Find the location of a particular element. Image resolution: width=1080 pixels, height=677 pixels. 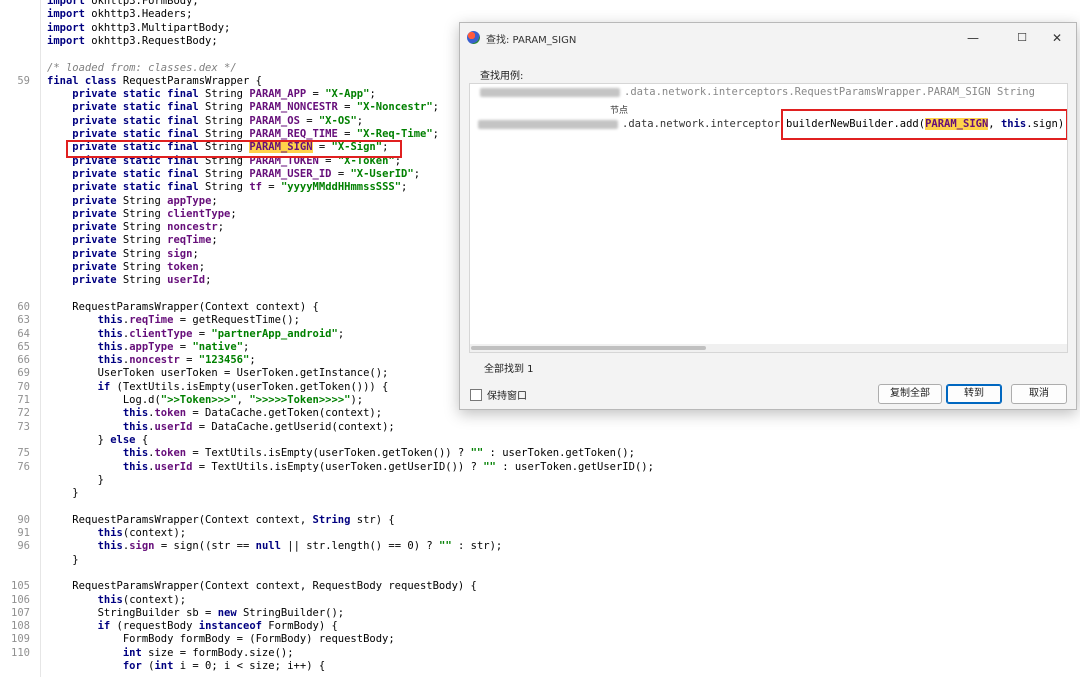

code-text: this.reqTime = getRequestTime(); is located at coordinates (198, 320).